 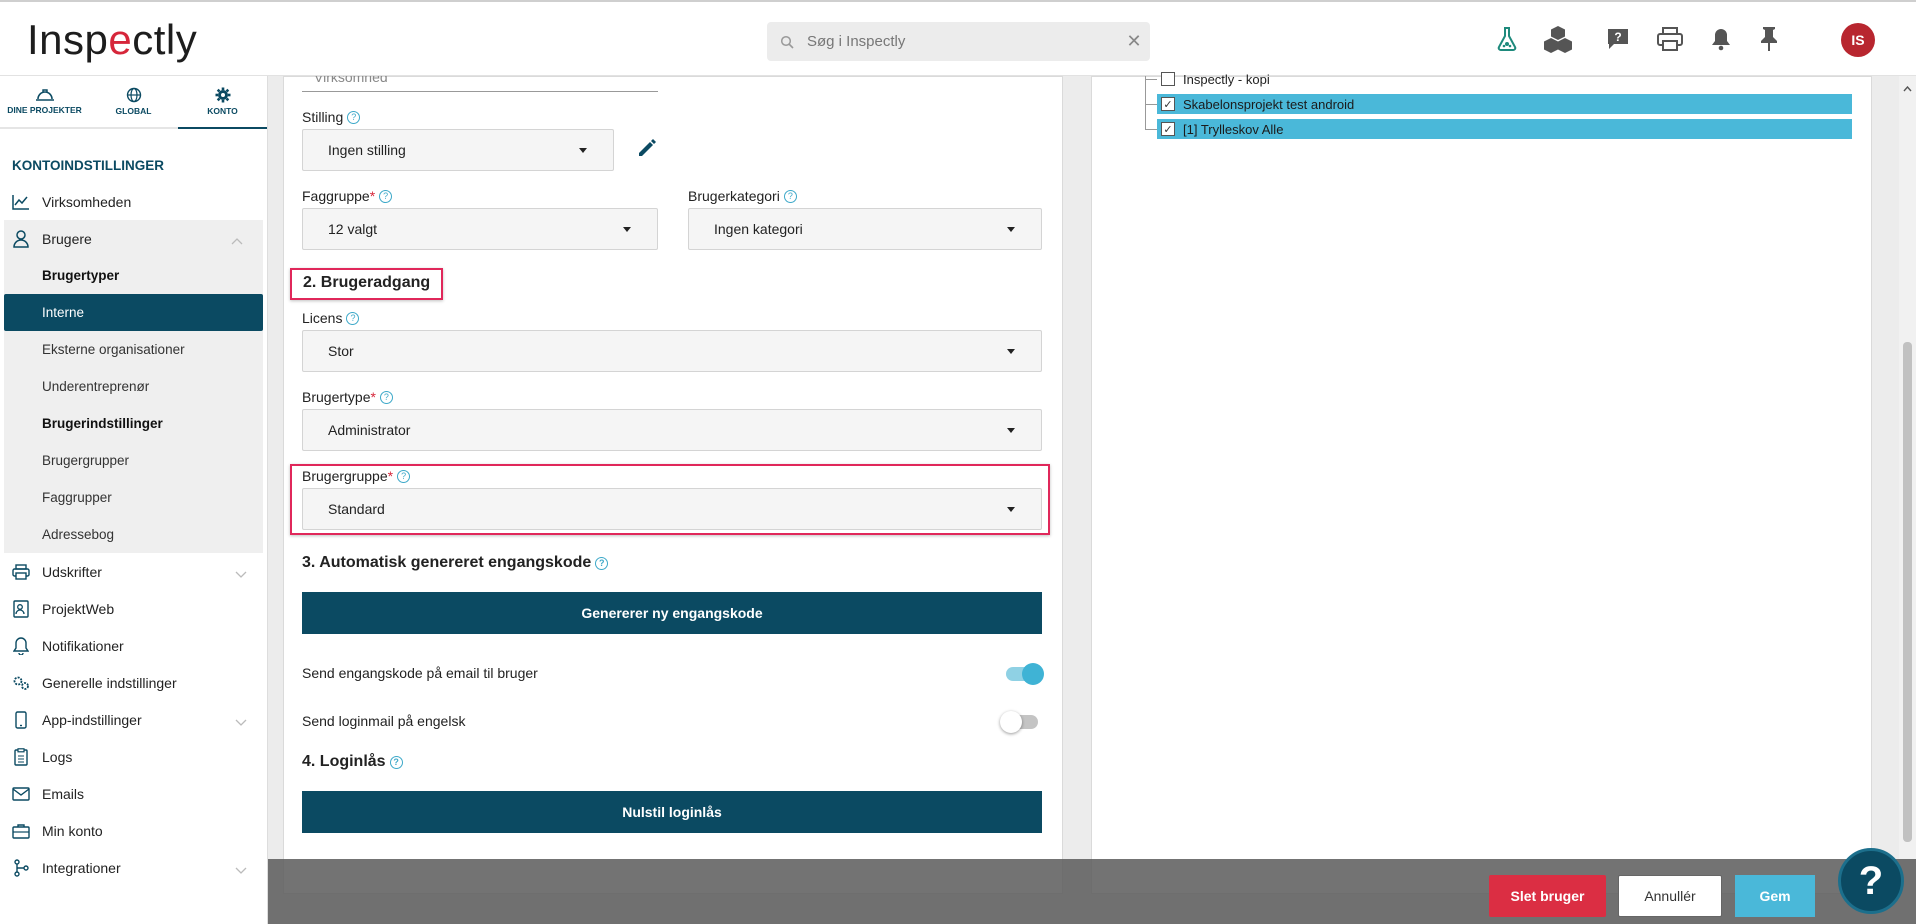 What do you see at coordinates (133, 238) in the screenshot?
I see `sidebar-item-brugere: Brugere` at bounding box center [133, 238].